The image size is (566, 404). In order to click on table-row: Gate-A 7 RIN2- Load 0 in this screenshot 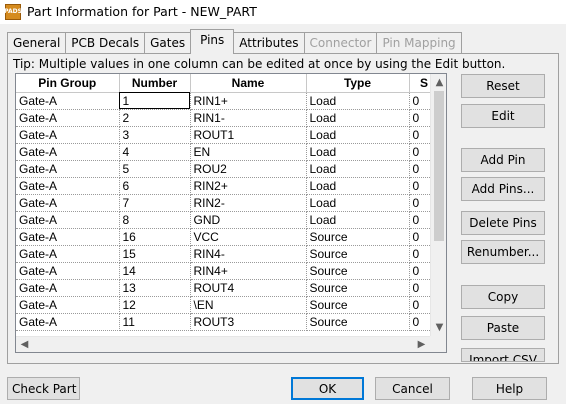, I will do `click(228, 203)`.